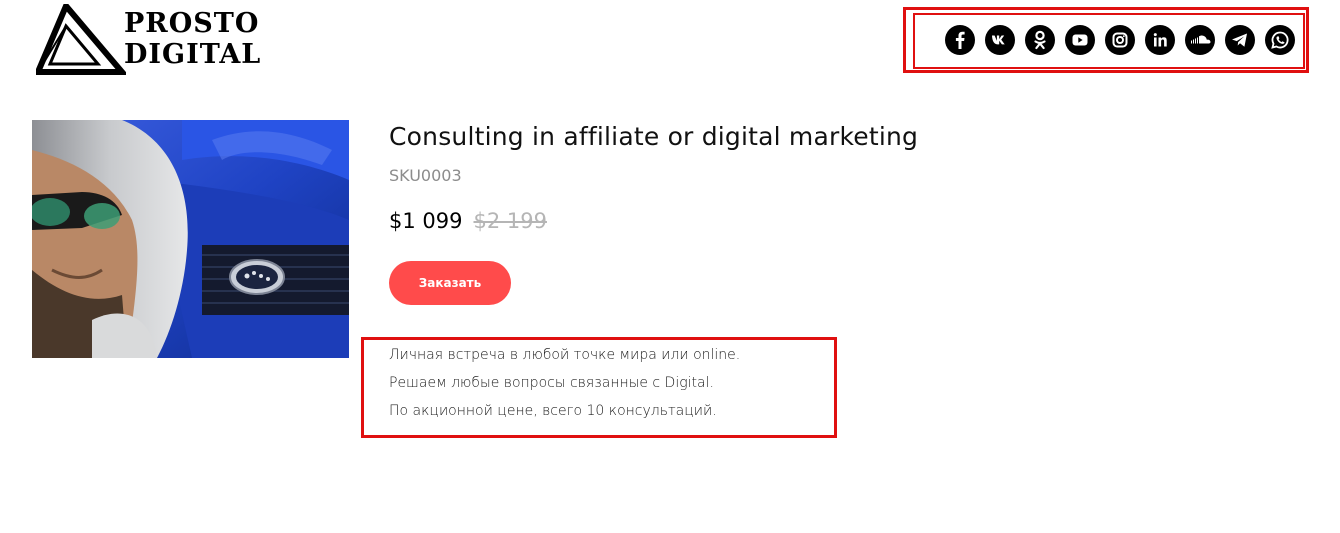 The height and width of the screenshot is (533, 1340). I want to click on whatsapp-link, so click(1280, 40).